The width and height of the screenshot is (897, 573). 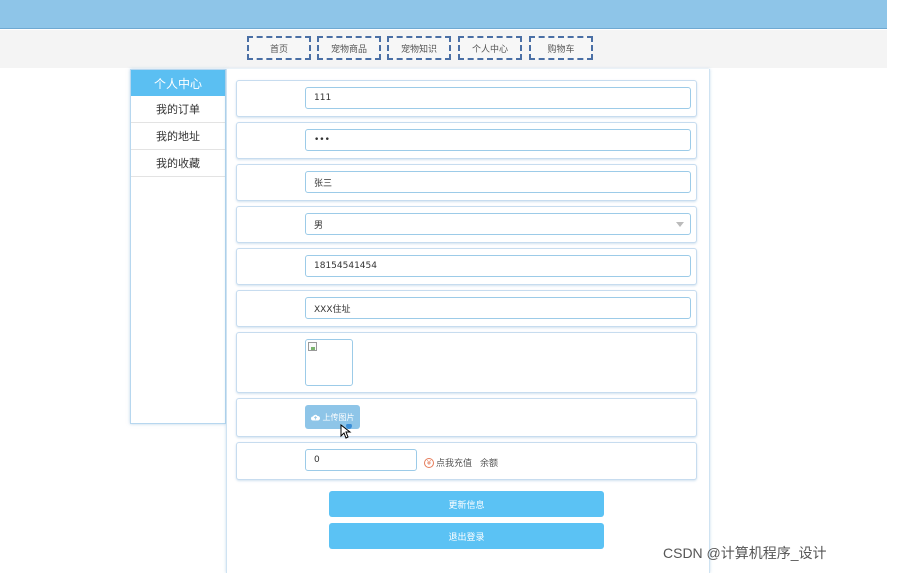 I want to click on balance-input: 0, so click(x=361, y=460).